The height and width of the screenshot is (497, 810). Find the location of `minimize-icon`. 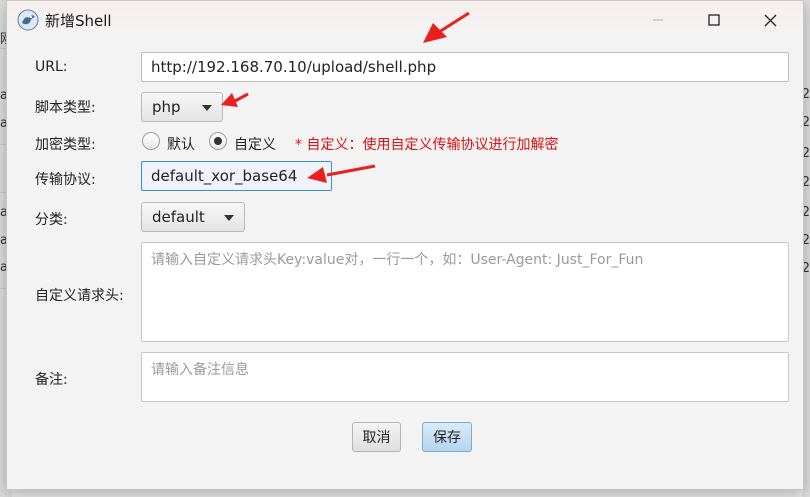

minimize-icon is located at coordinates (658, 20).